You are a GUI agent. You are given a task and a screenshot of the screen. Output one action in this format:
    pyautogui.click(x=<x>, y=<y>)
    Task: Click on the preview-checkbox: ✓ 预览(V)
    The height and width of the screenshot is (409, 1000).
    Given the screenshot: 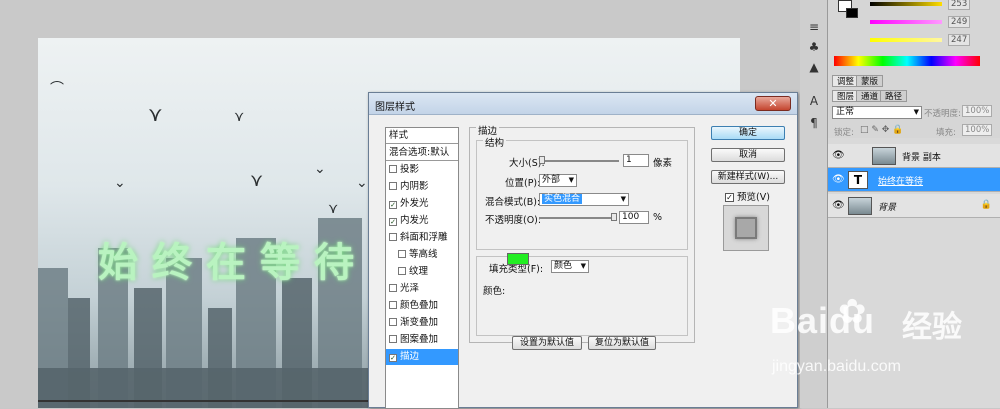 What is the action you would take?
    pyautogui.click(x=747, y=196)
    